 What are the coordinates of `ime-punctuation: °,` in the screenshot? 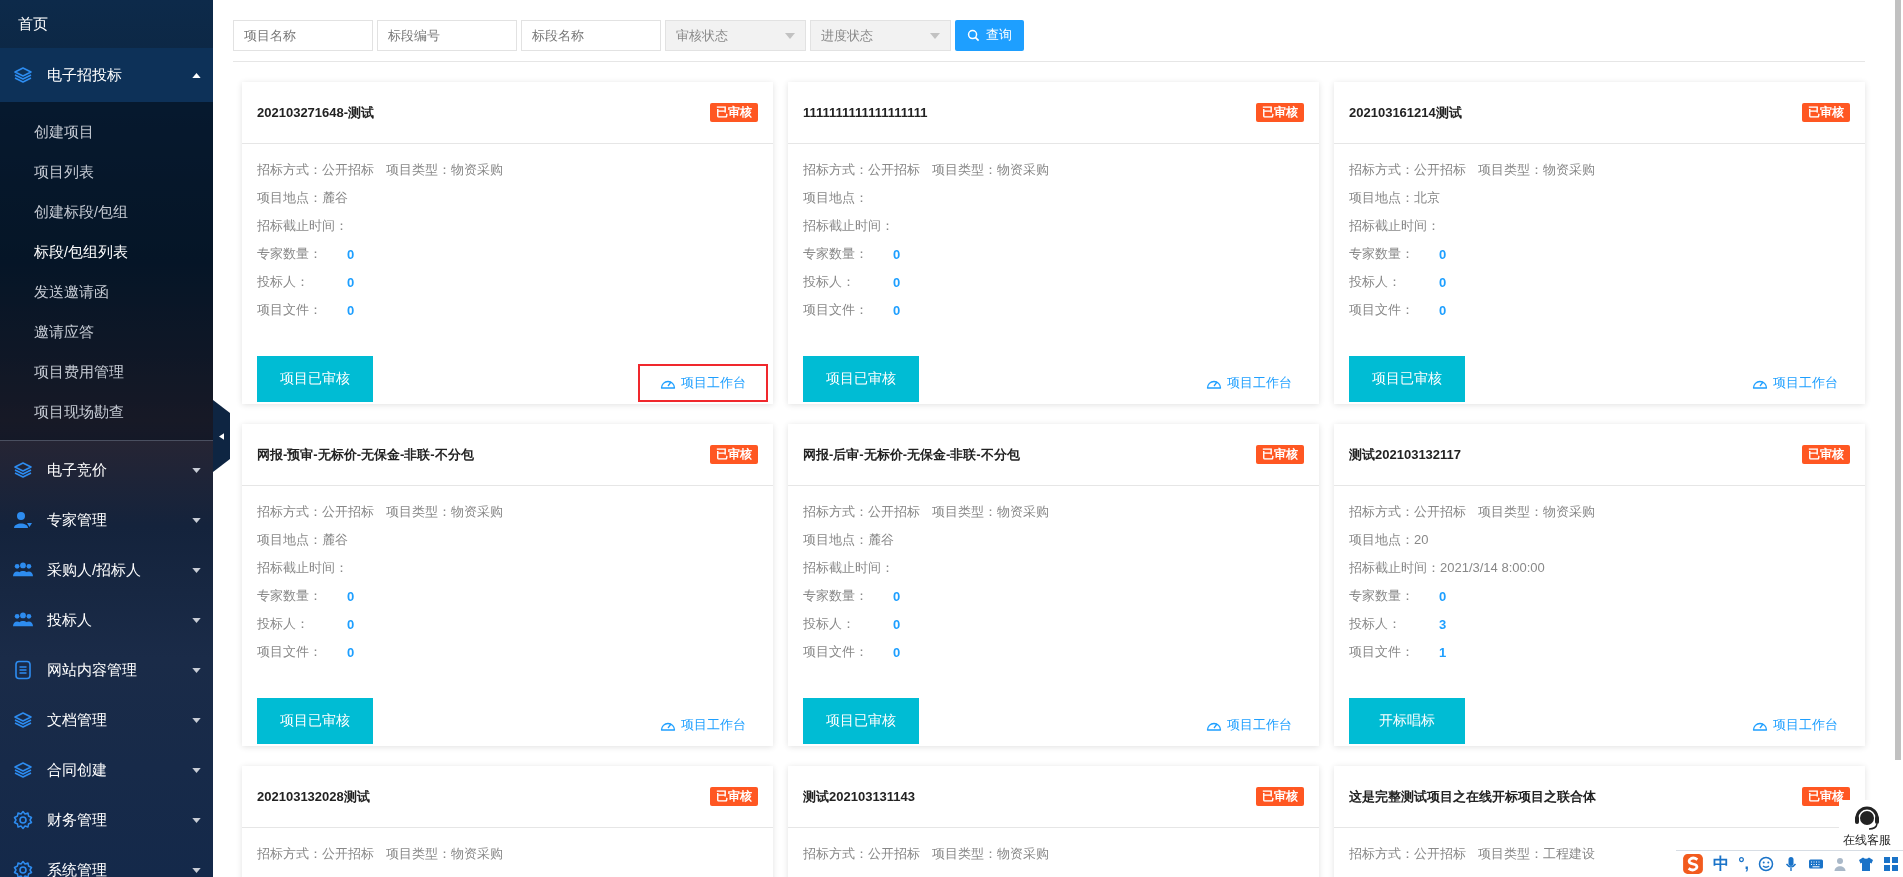 It's located at (1743, 864).